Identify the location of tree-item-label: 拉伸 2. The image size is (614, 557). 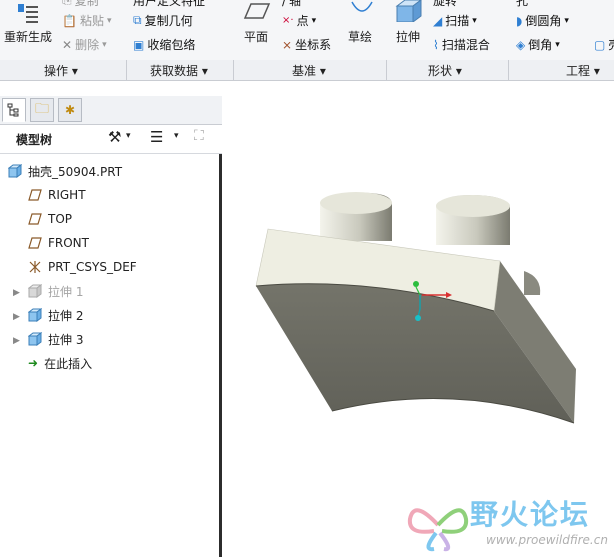
(66, 315).